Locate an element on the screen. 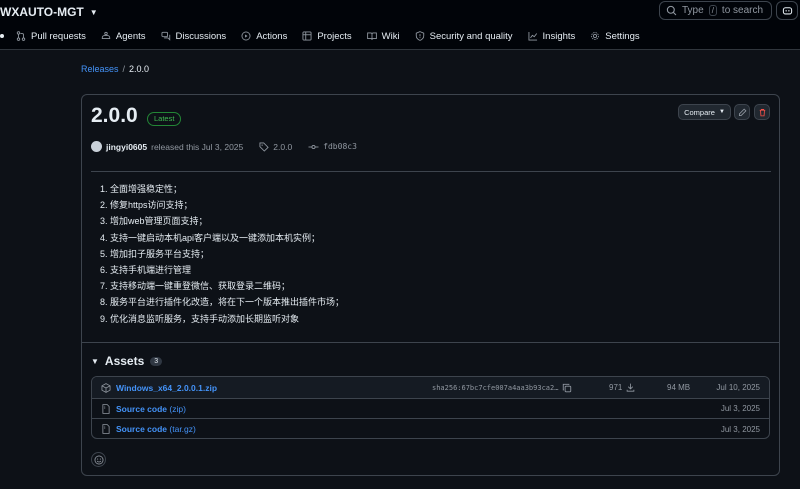 The height and width of the screenshot is (489, 800). tab-label: Pull requests is located at coordinates (58, 36).